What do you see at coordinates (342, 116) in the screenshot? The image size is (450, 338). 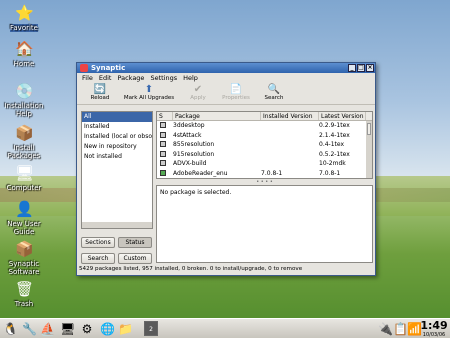 I see `column-latest-version: Latest Version` at bounding box center [342, 116].